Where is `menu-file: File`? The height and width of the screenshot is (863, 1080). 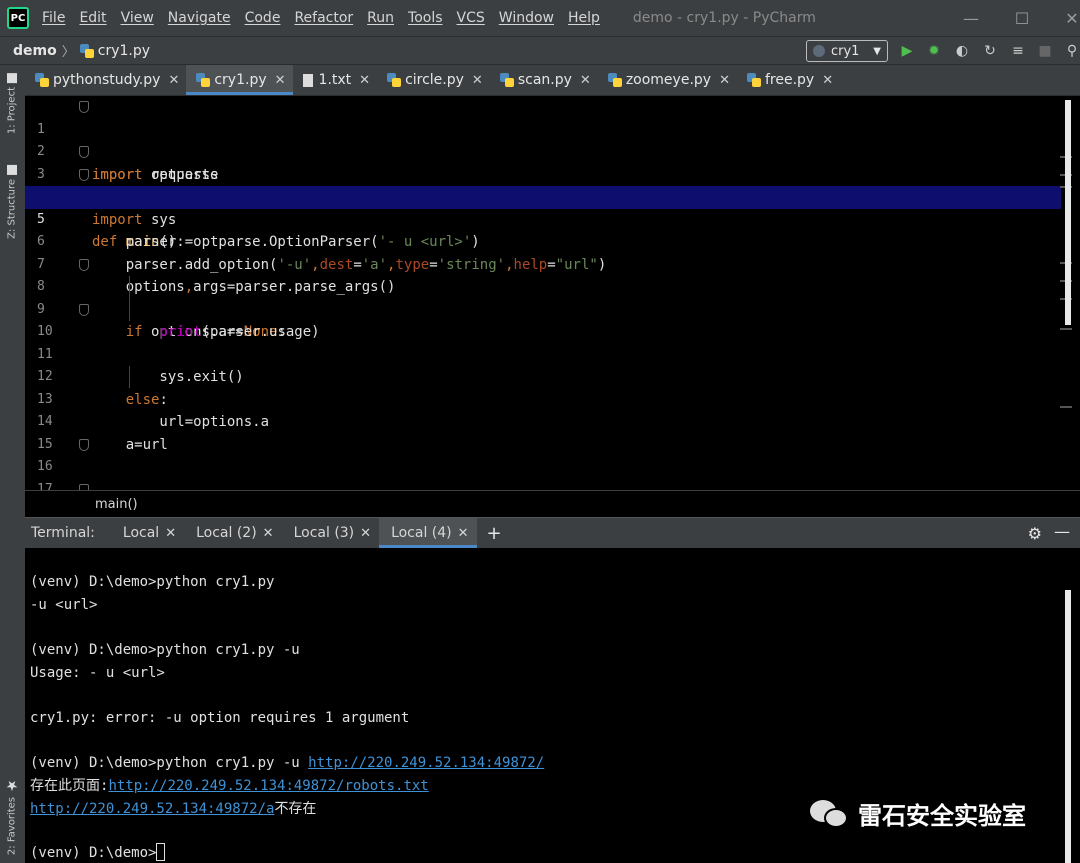
menu-file: File is located at coordinates (53, 18).